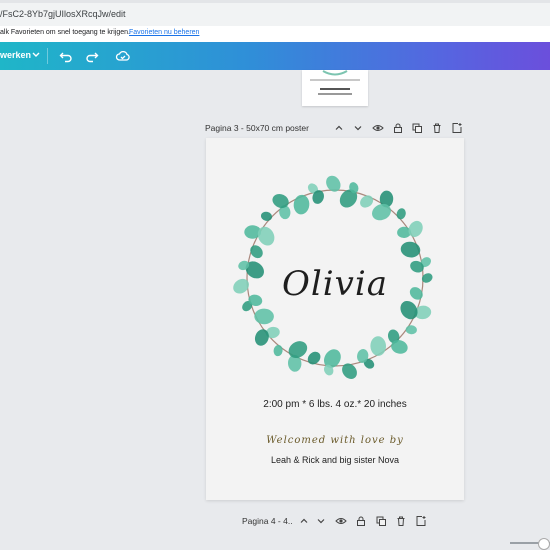 The width and height of the screenshot is (550, 550). What do you see at coordinates (267, 521) in the screenshot?
I see `page-4-title: Pagina 4 - 4..` at bounding box center [267, 521].